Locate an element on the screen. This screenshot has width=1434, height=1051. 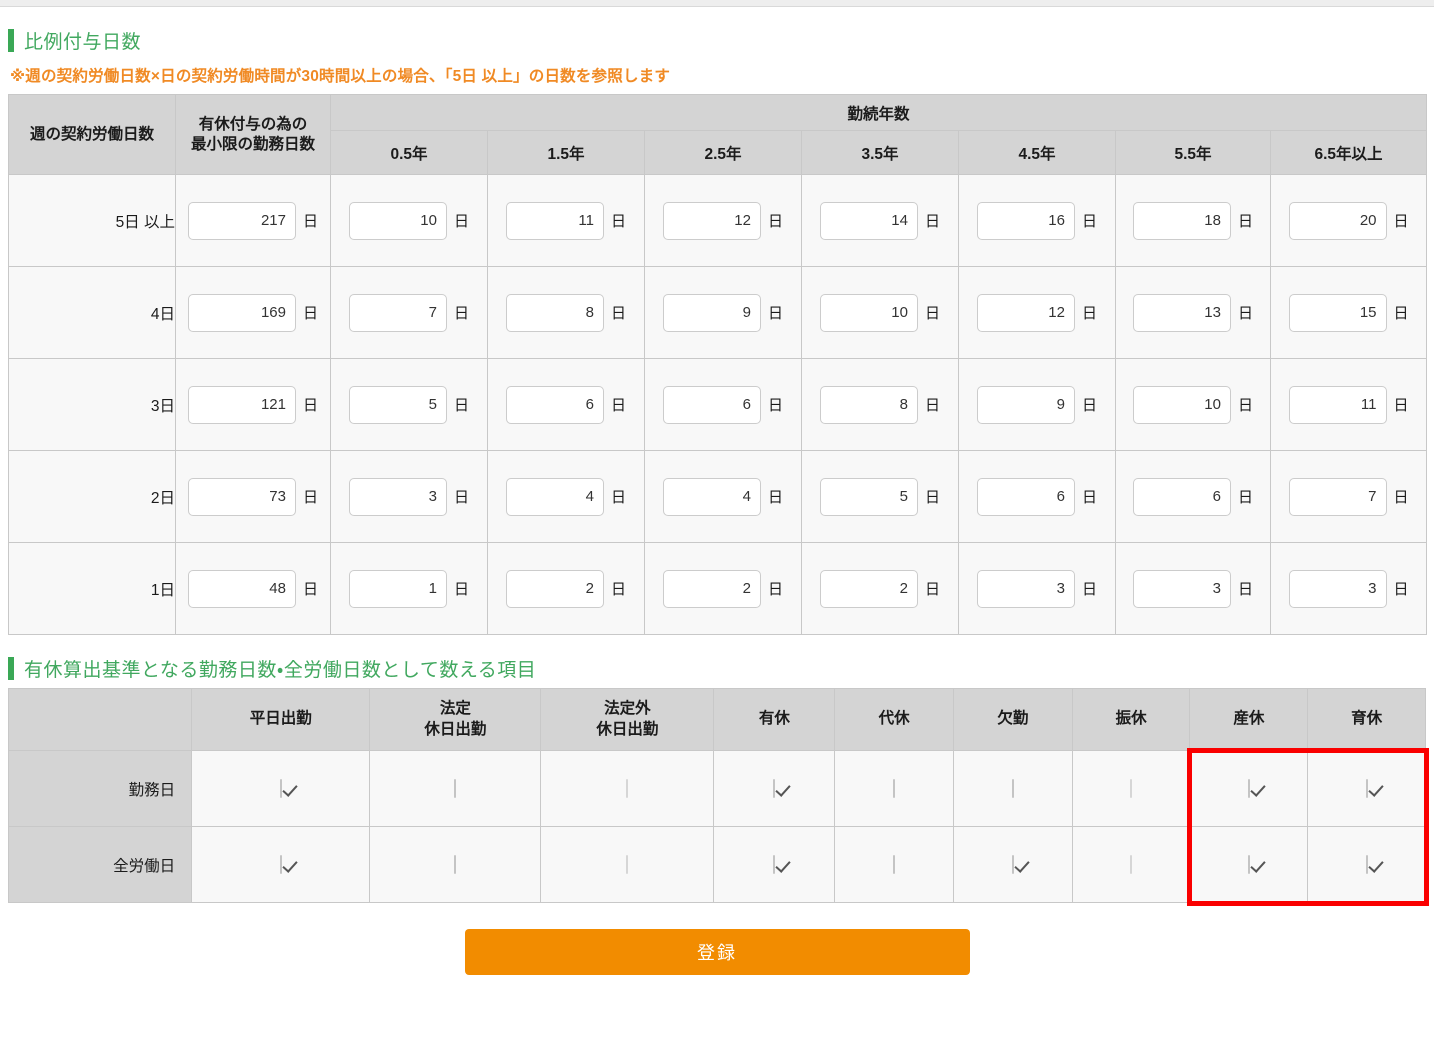
grant-days-input-r4-y0 is located at coordinates (397, 588).